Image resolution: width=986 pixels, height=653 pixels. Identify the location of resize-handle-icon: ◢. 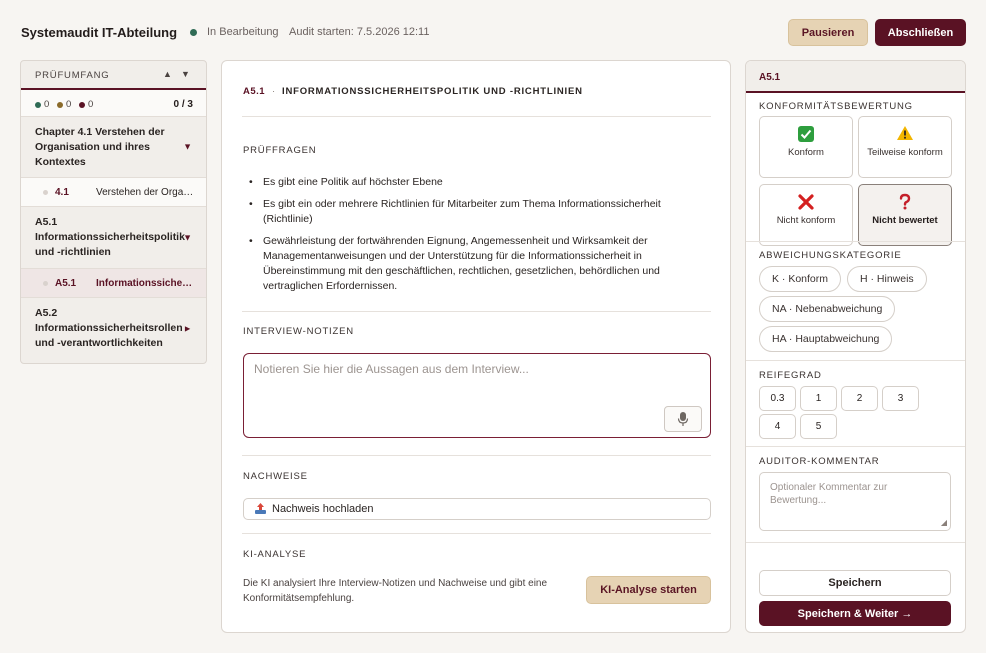
(944, 522).